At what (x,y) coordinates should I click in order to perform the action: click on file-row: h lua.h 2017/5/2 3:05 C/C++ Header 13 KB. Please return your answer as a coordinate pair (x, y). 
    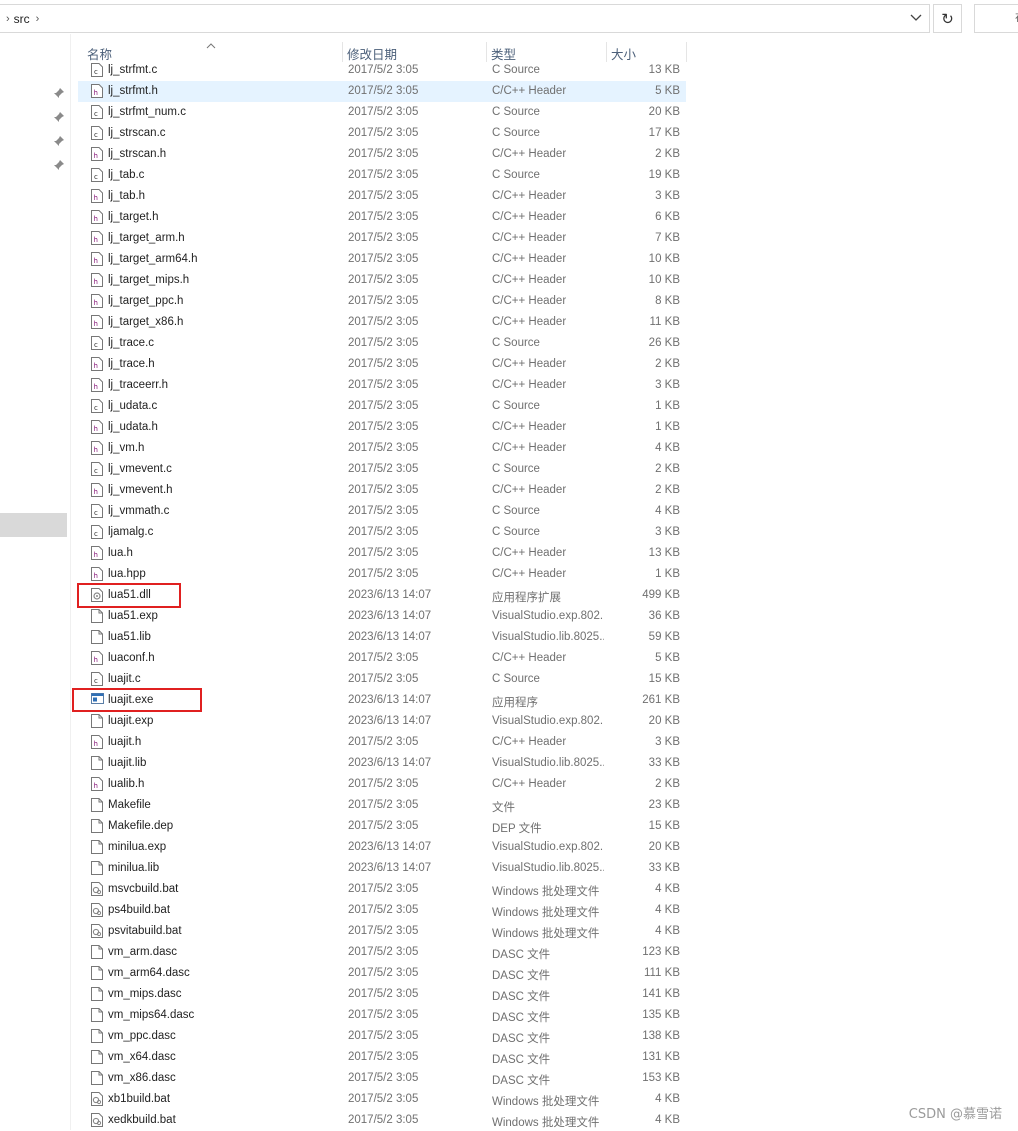
    Looking at the image, I should click on (382, 553).